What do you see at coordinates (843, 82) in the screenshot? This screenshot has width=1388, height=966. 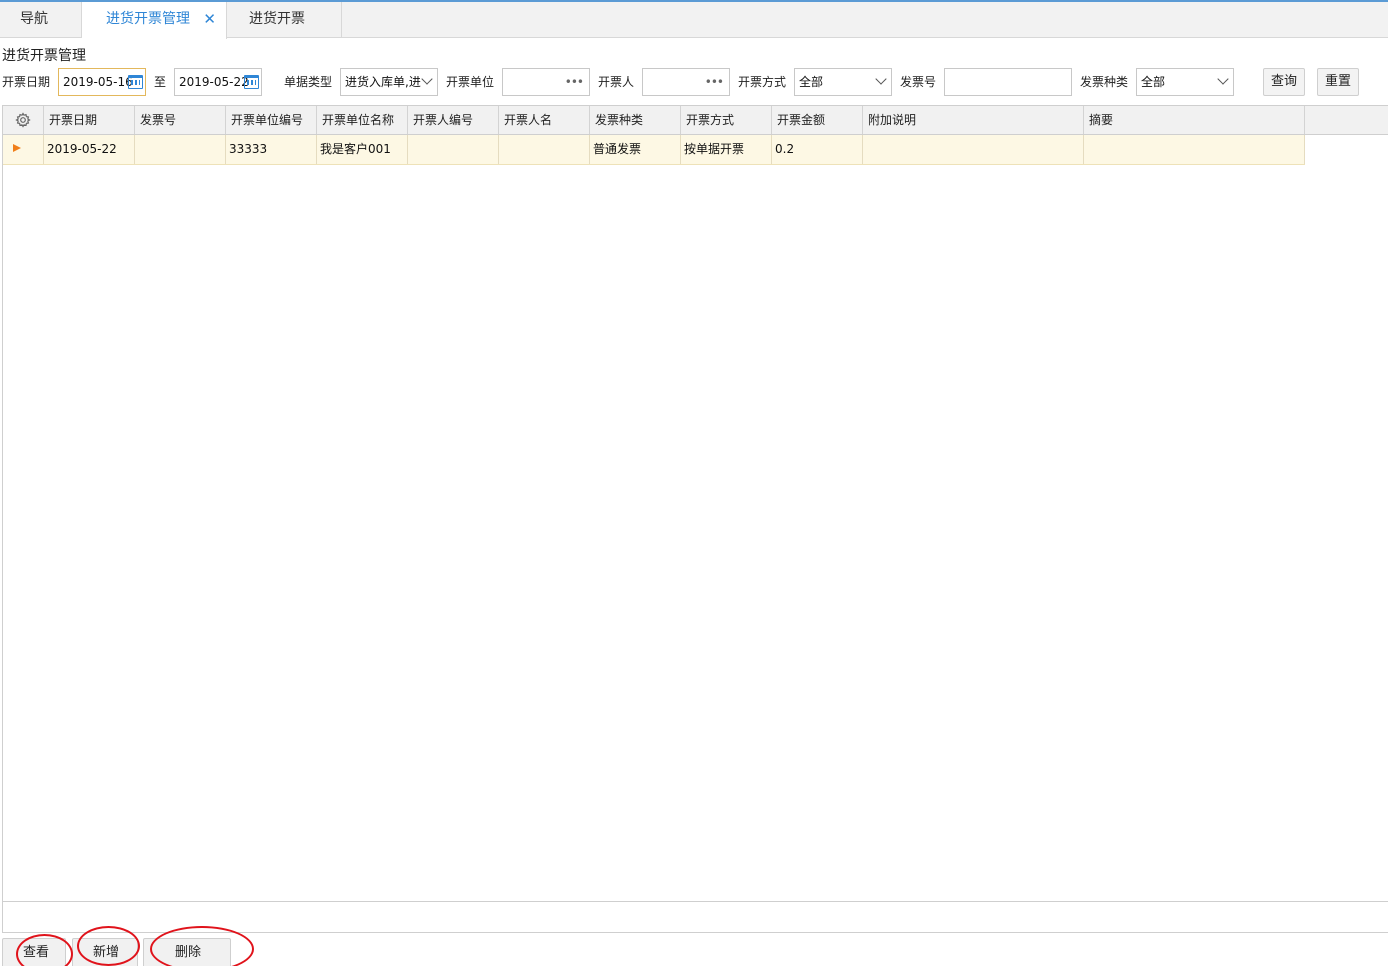 I see `method-select: 全部` at bounding box center [843, 82].